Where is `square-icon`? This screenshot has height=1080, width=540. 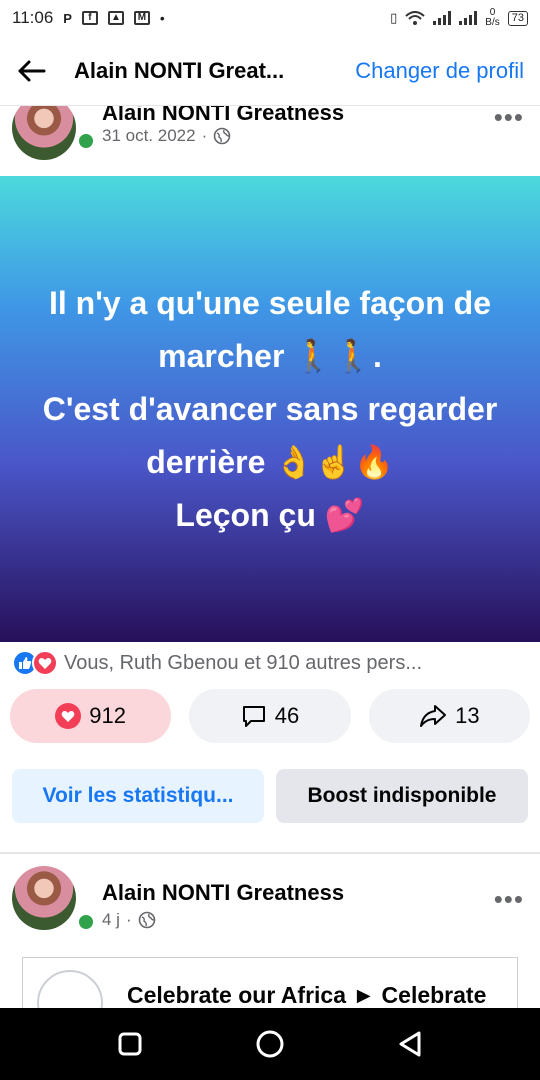 square-icon is located at coordinates (130, 1044).